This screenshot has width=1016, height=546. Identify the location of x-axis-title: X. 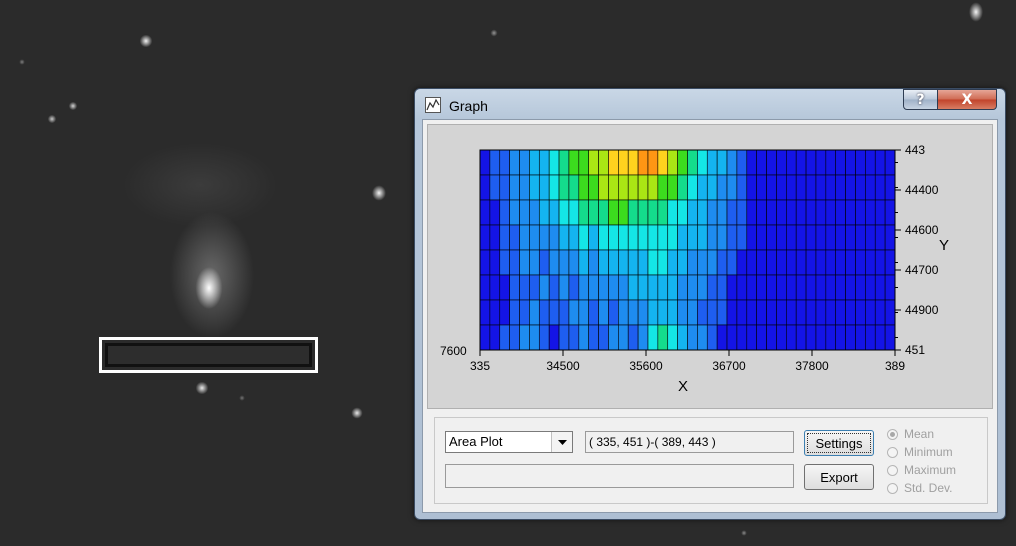
(683, 386).